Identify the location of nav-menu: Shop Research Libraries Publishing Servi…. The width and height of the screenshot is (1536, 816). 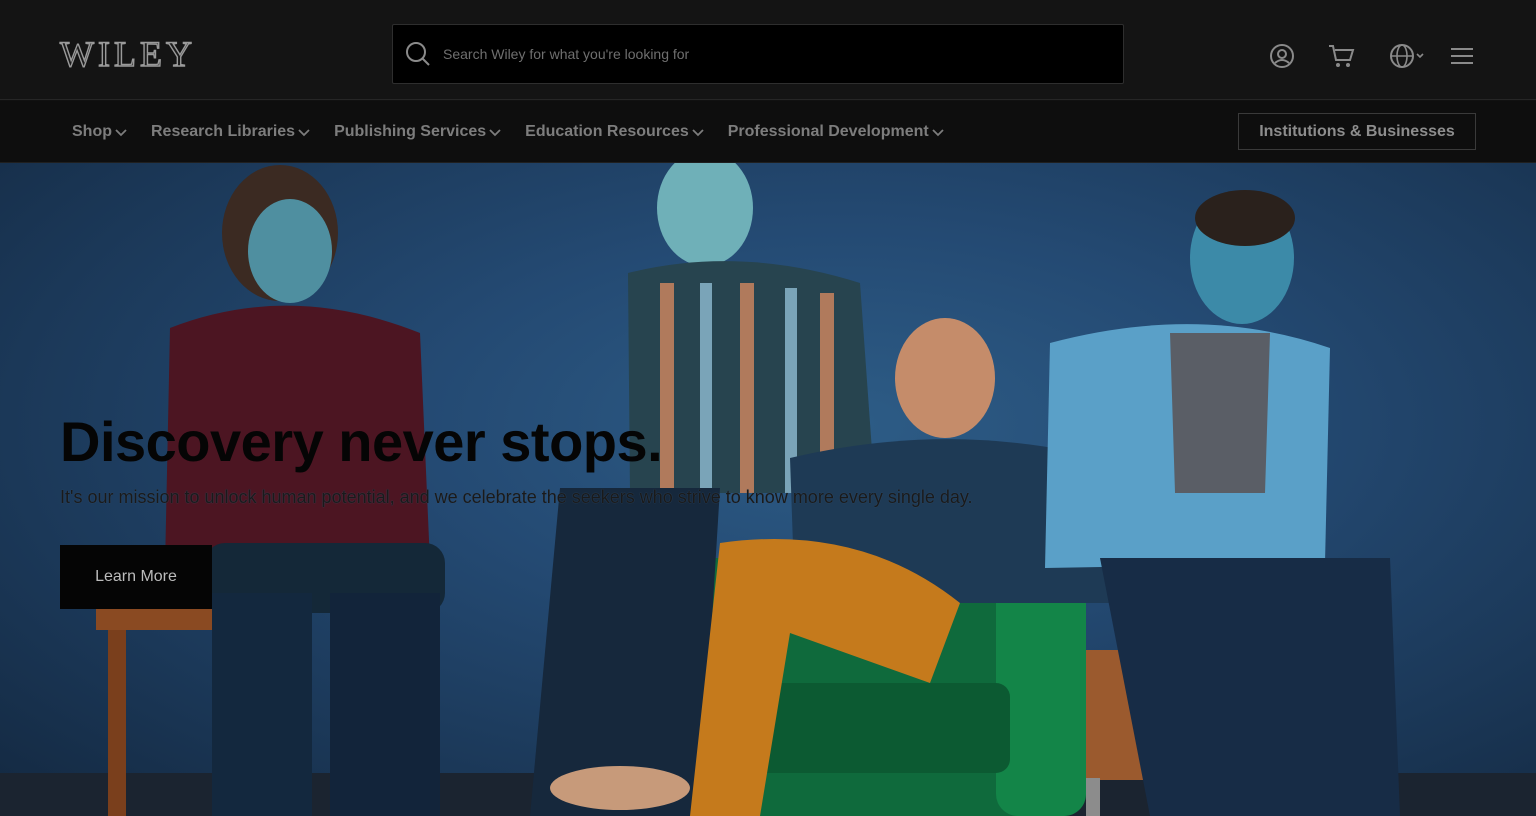
(520, 132).